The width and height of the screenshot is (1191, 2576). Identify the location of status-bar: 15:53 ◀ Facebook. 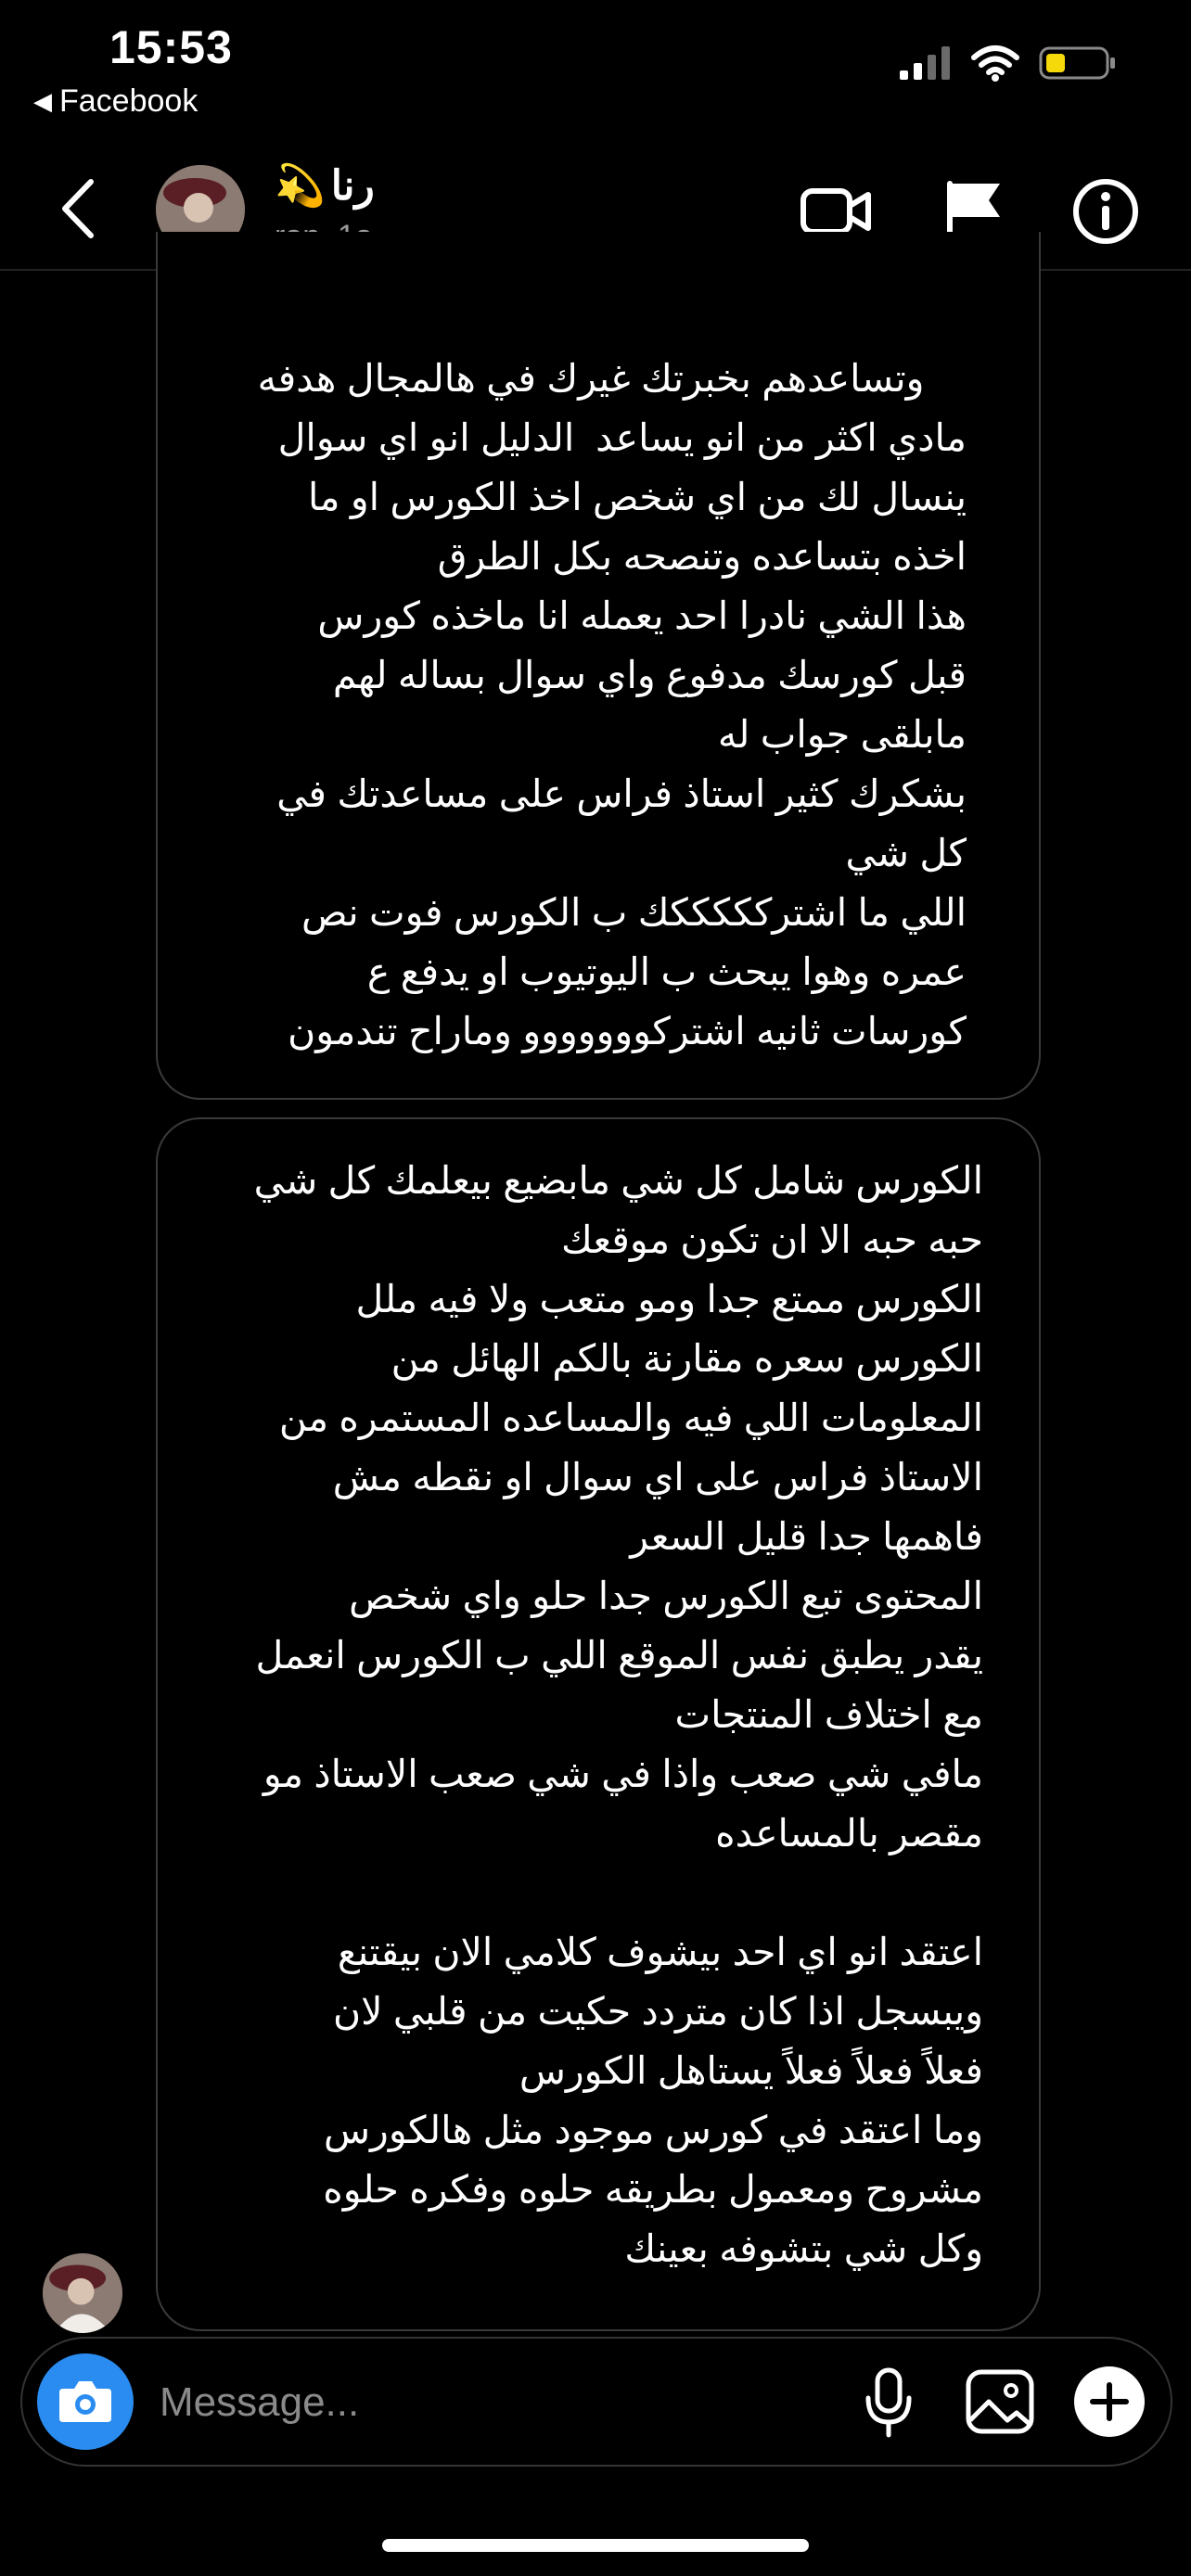
(595, 69).